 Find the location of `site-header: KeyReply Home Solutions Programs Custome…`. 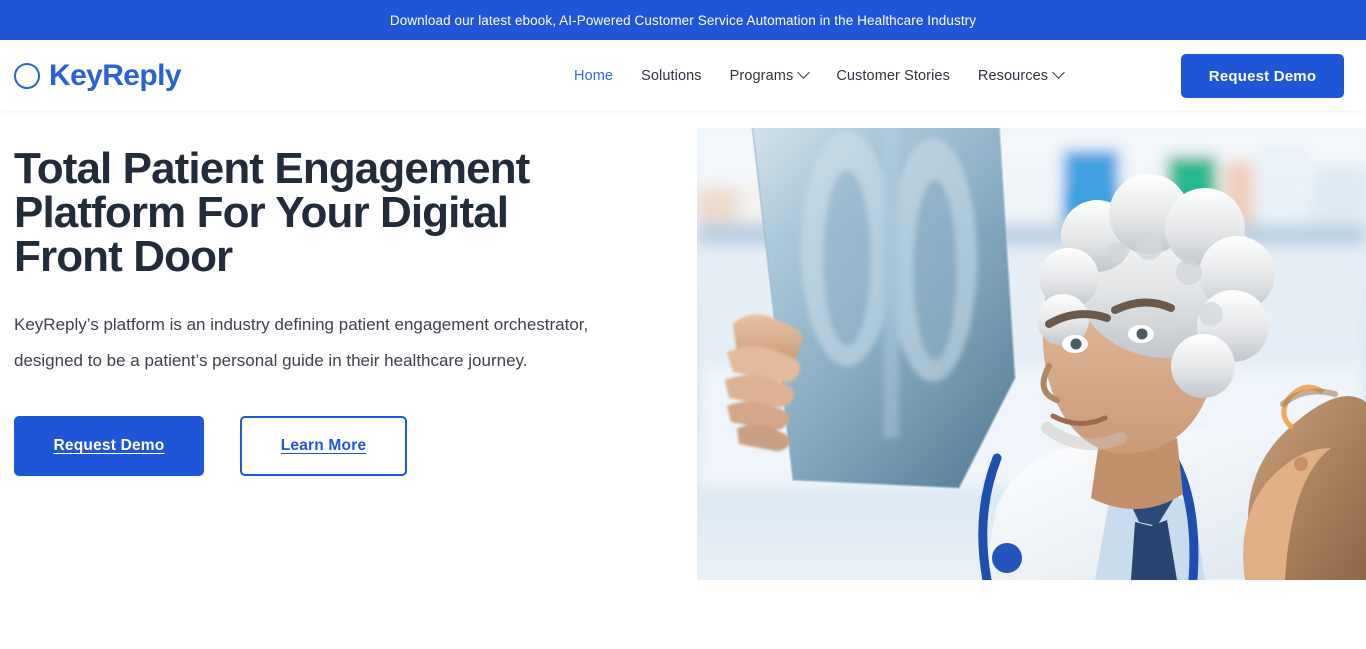

site-header: KeyReply Home Solutions Programs Custome… is located at coordinates (683, 75).